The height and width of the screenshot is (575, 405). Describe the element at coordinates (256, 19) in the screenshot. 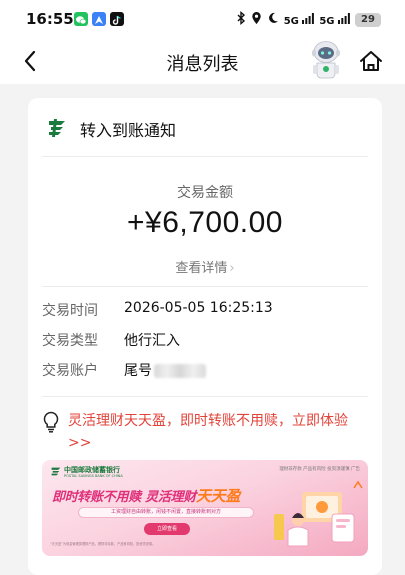

I see `location-icon` at that location.